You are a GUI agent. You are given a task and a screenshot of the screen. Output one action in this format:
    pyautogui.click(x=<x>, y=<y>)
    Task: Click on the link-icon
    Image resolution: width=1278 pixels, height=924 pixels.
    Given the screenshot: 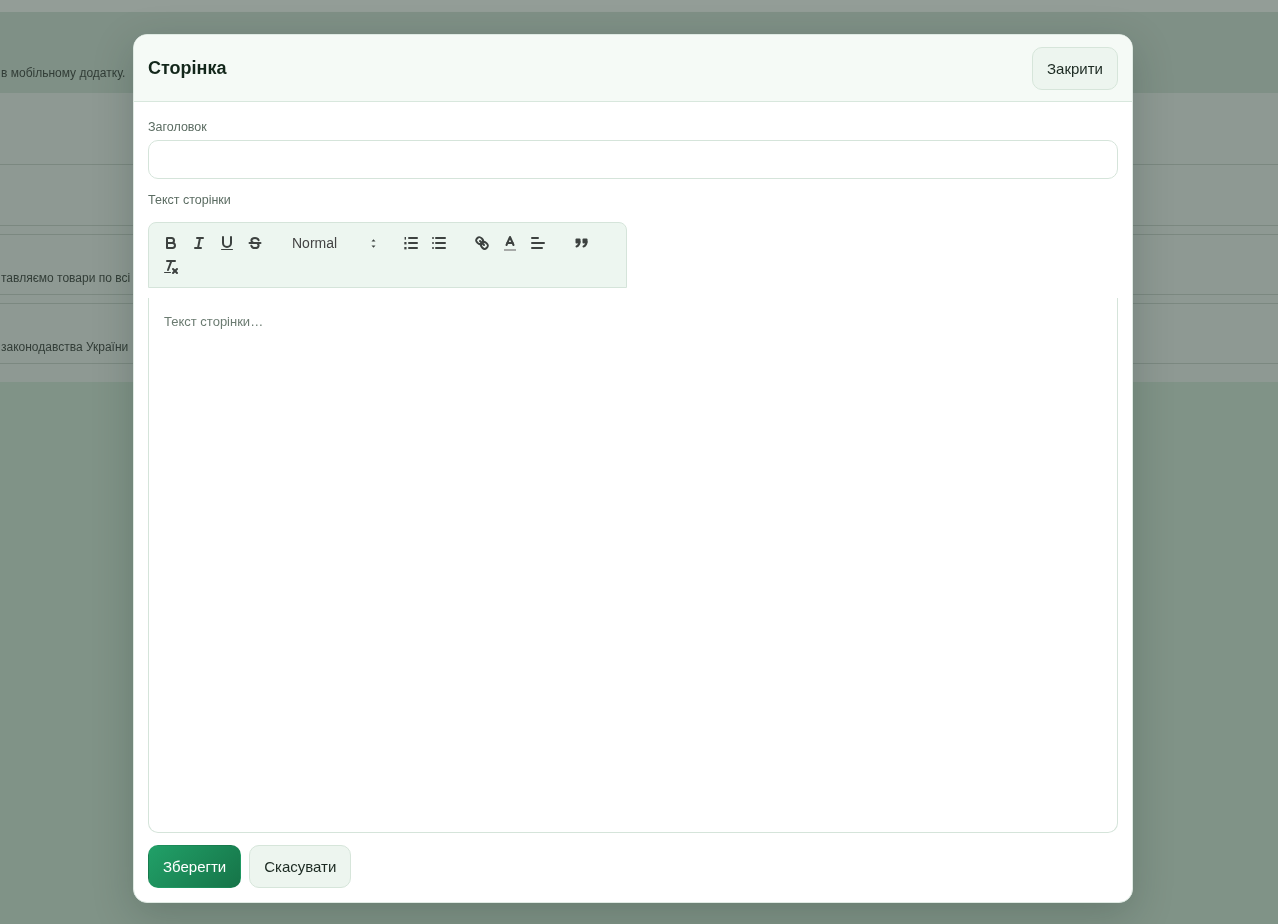 What is the action you would take?
    pyautogui.click(x=482, y=243)
    